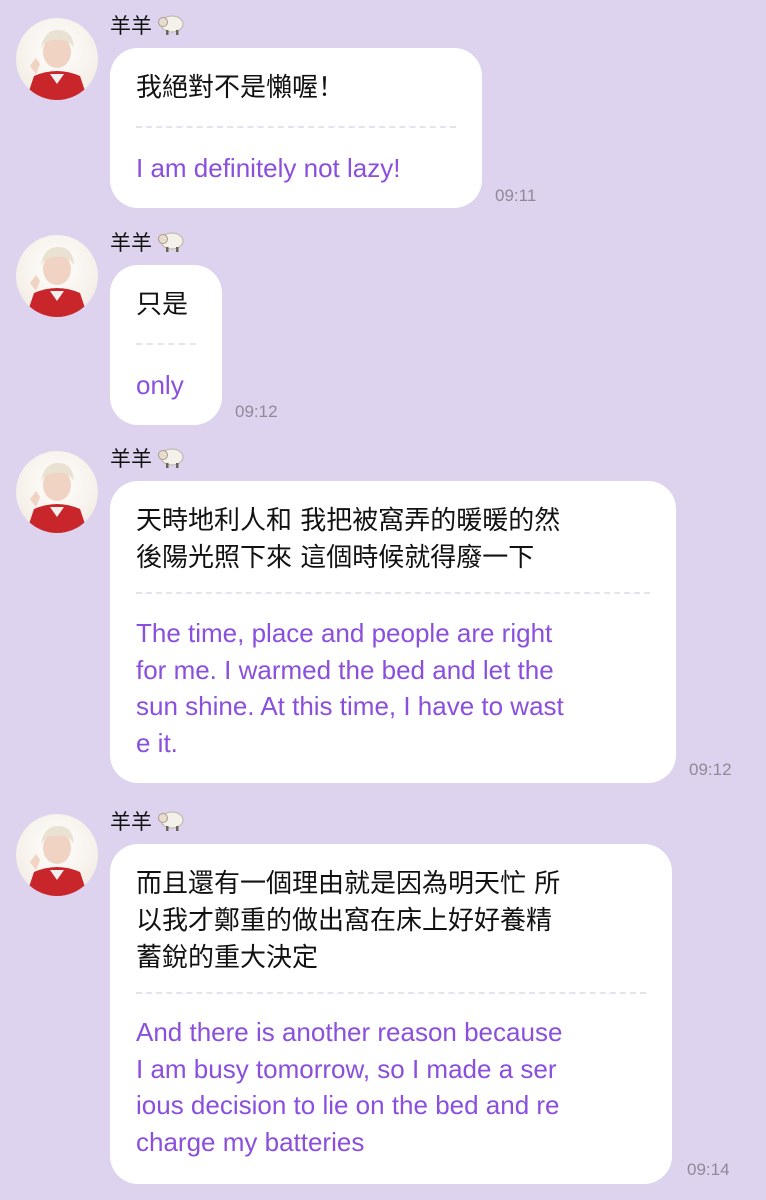  What do you see at coordinates (348, 539) in the screenshot?
I see `original-text: 天時地利人和 我把被窩弄的暖暖的然 後陽光照下來 這個時候就得廢一下` at bounding box center [348, 539].